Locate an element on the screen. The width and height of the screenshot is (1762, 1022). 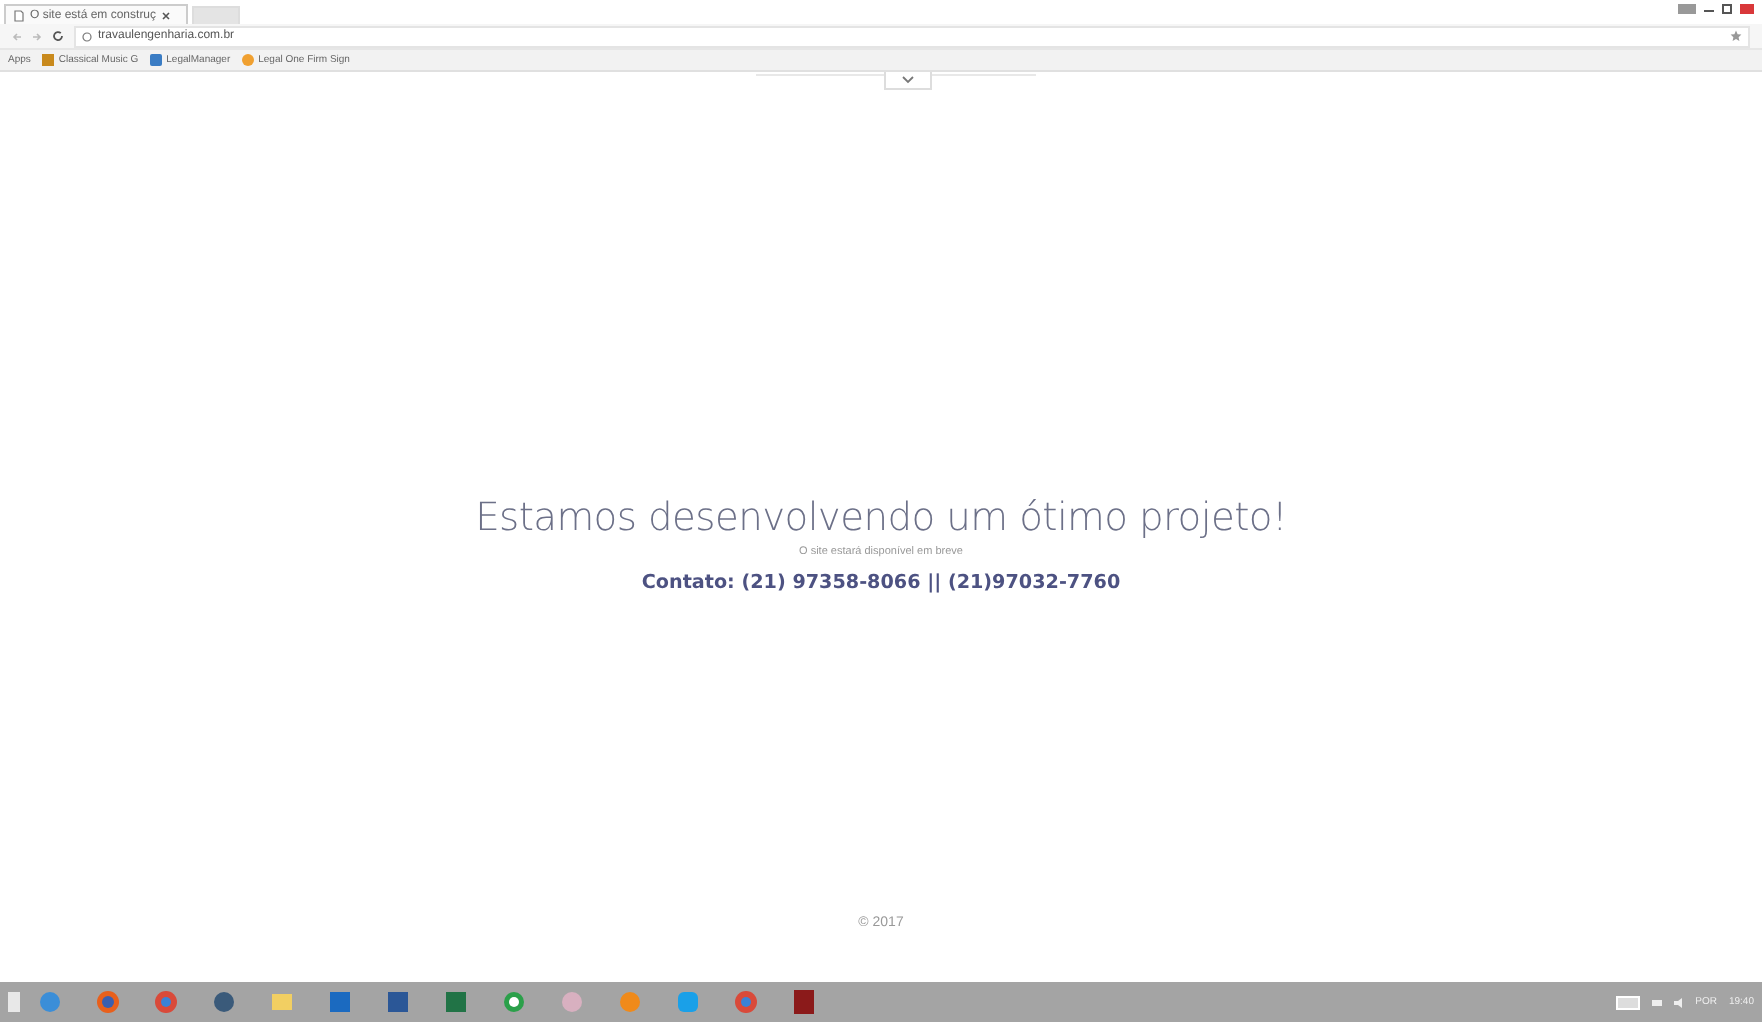
back-icon is located at coordinates (17, 36).